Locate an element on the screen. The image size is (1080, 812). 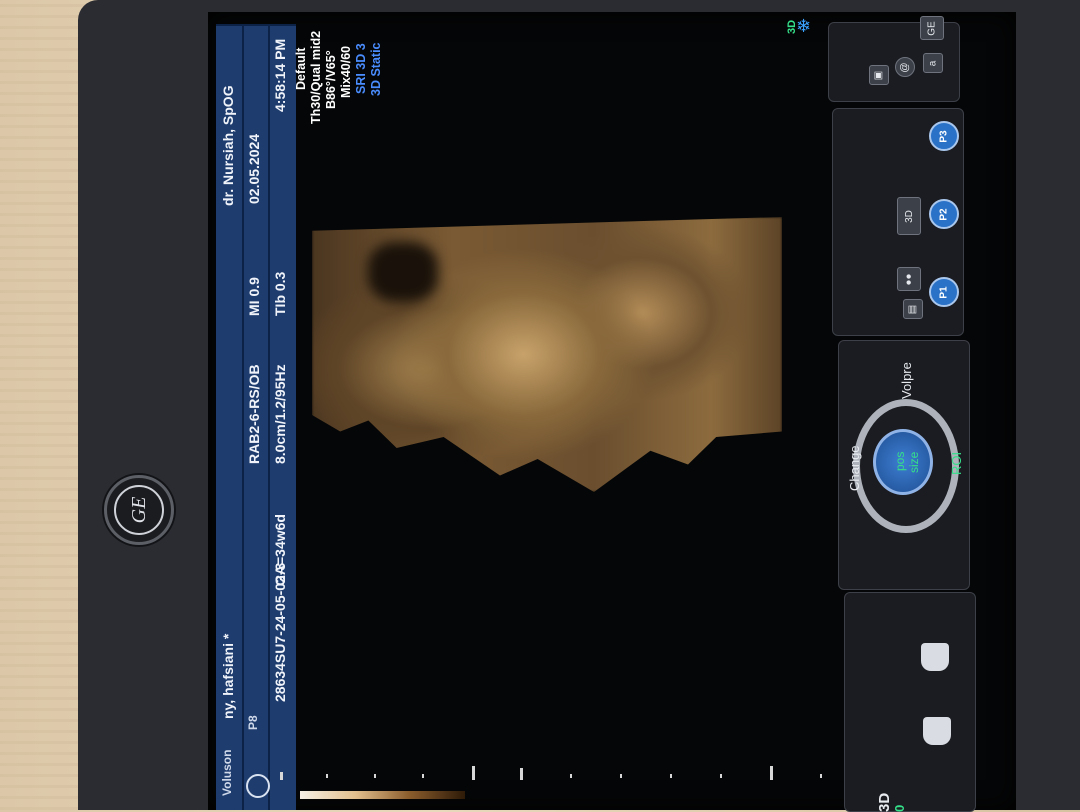
a-button: a is located at coordinates (933, 63).